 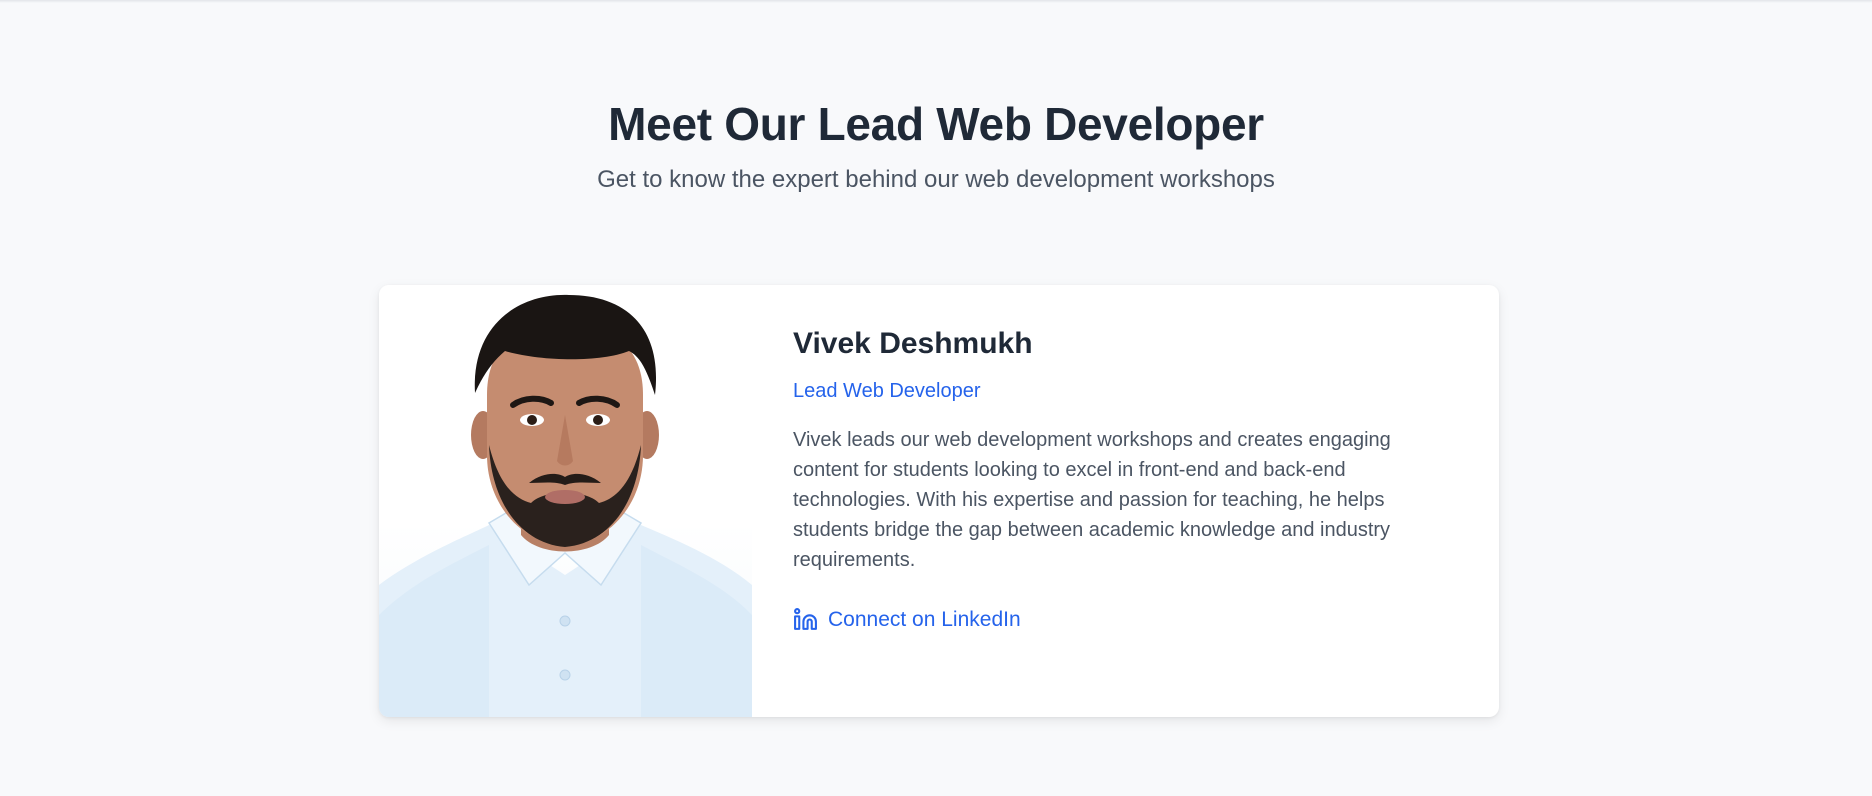 I want to click on linkedin-link: Connect on LinkedIn, so click(x=907, y=619).